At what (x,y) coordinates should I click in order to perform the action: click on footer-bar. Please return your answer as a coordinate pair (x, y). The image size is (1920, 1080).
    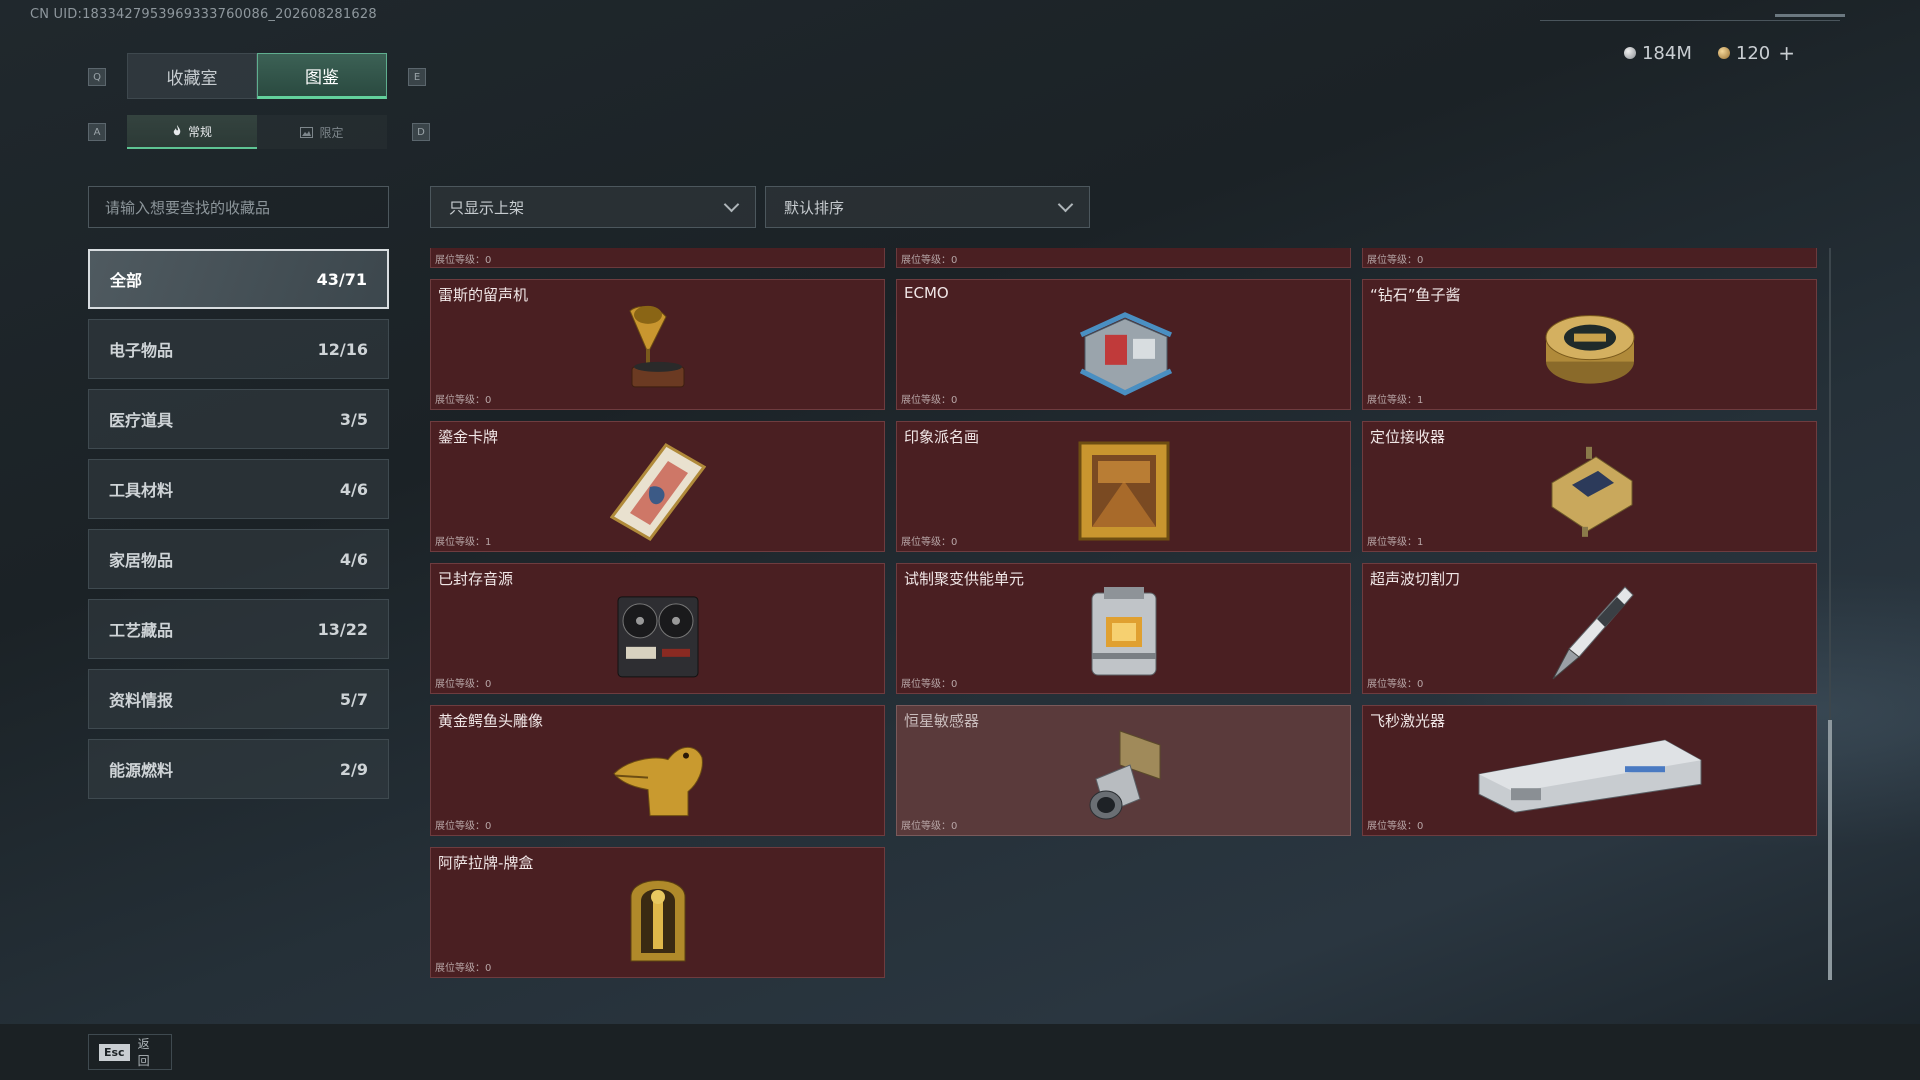
    Looking at the image, I should click on (960, 1052).